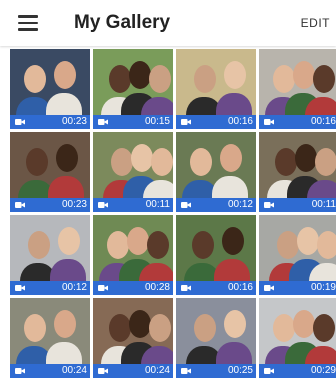  What do you see at coordinates (74, 204) in the screenshot?
I see `video-duration: 00:23` at bounding box center [74, 204].